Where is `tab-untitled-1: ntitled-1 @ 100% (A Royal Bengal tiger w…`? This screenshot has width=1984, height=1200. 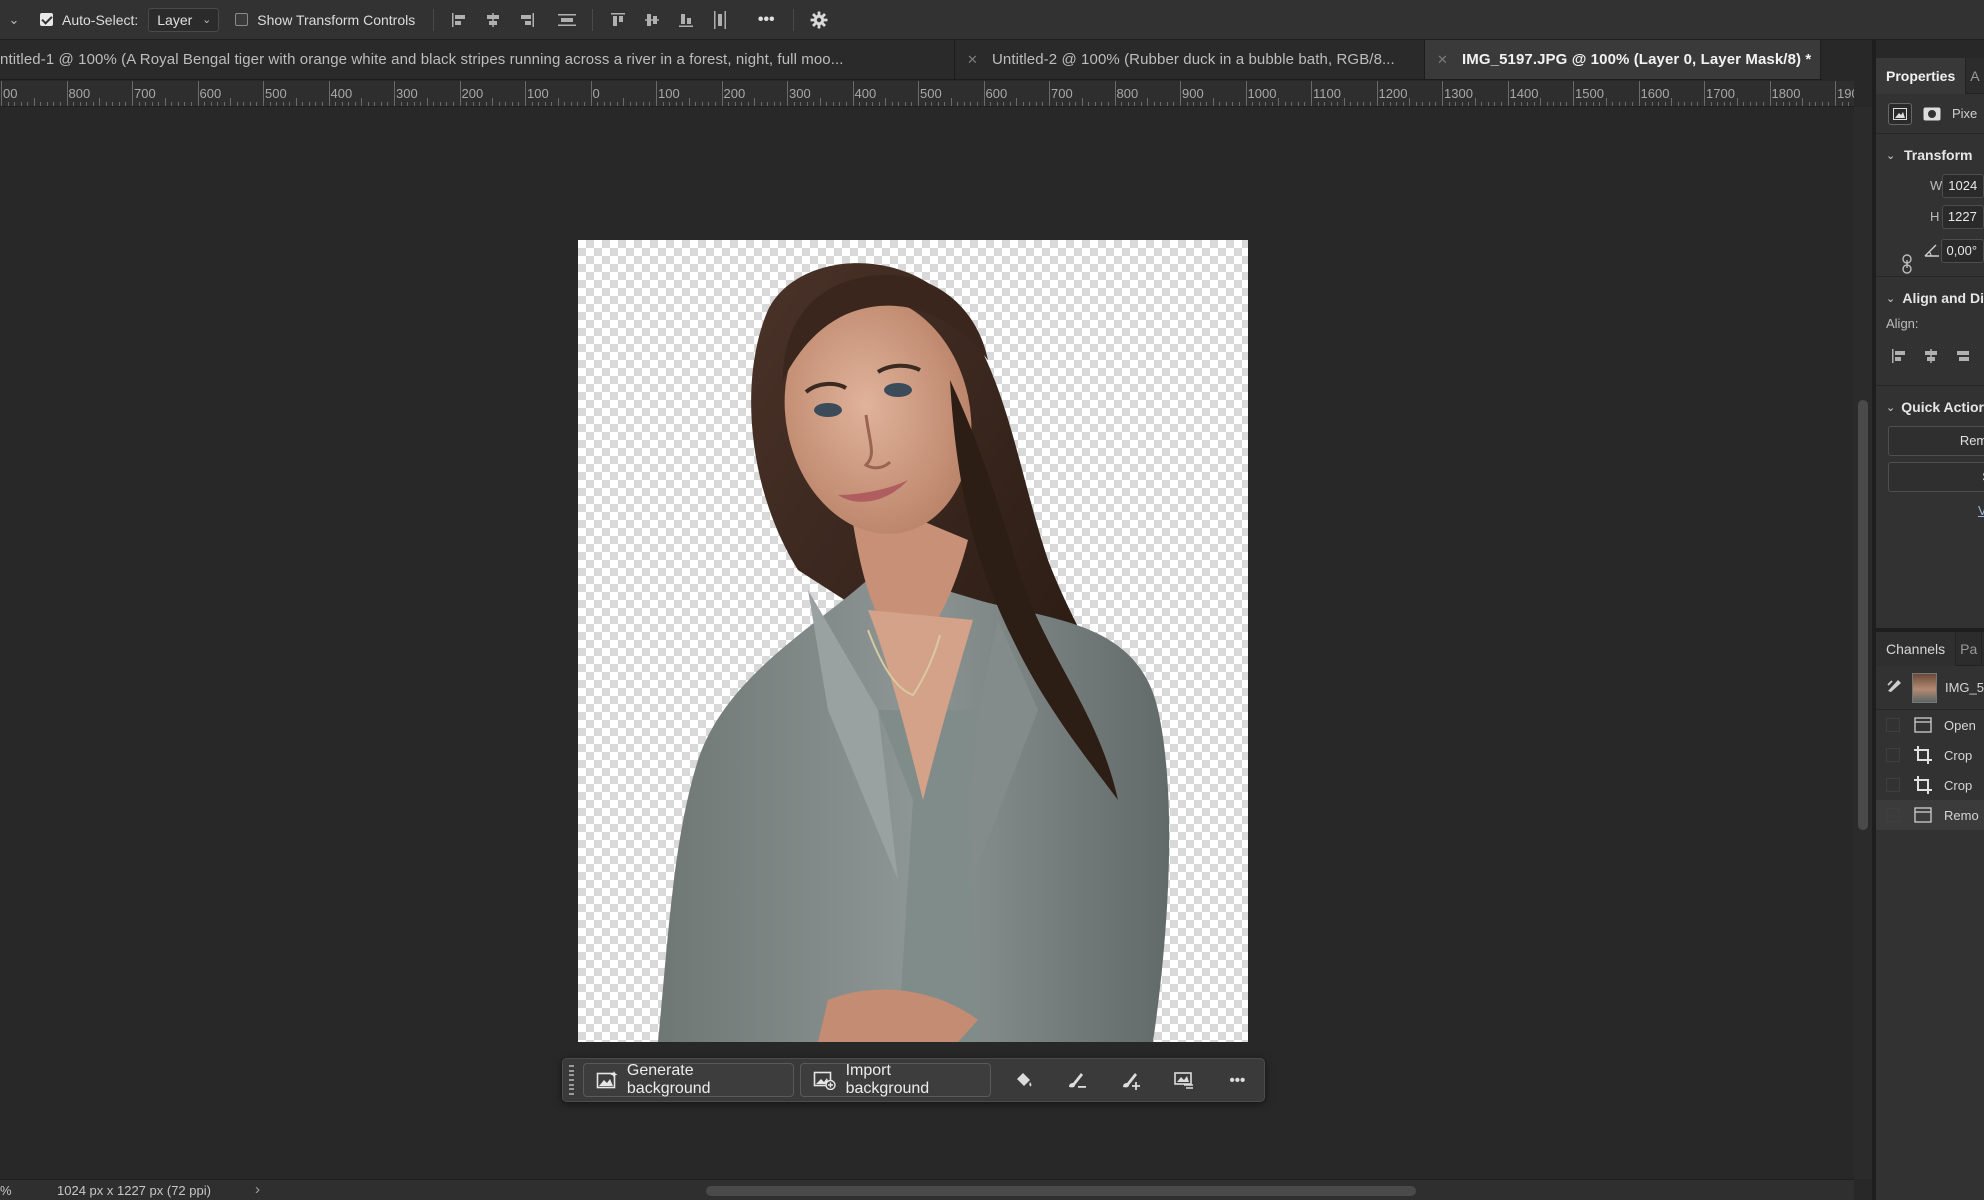
tab-untitled-1: ntitled-1 @ 100% (A Royal Bengal tiger w… is located at coordinates (477, 59).